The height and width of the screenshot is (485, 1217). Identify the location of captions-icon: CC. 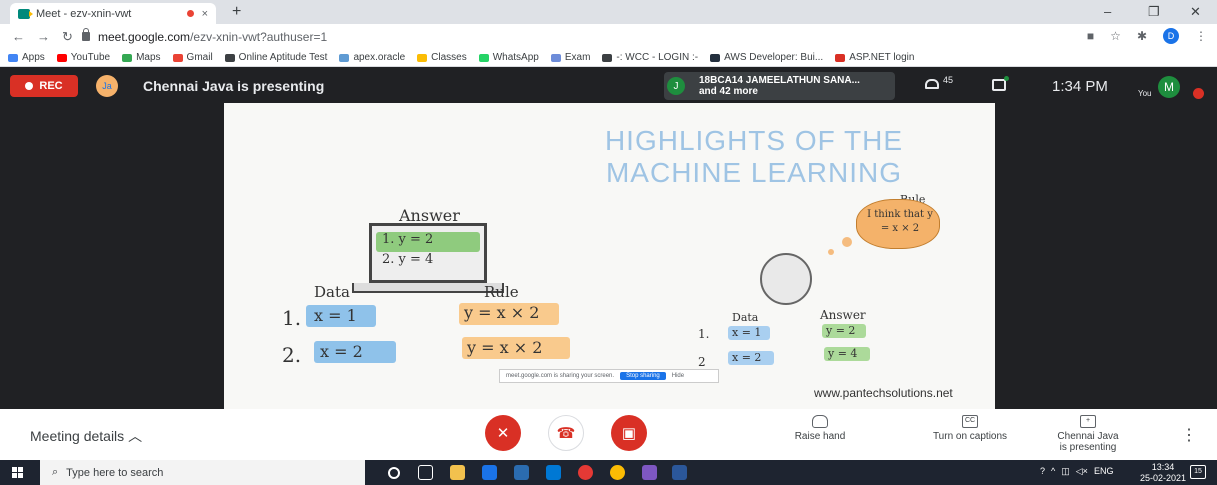
(970, 421).